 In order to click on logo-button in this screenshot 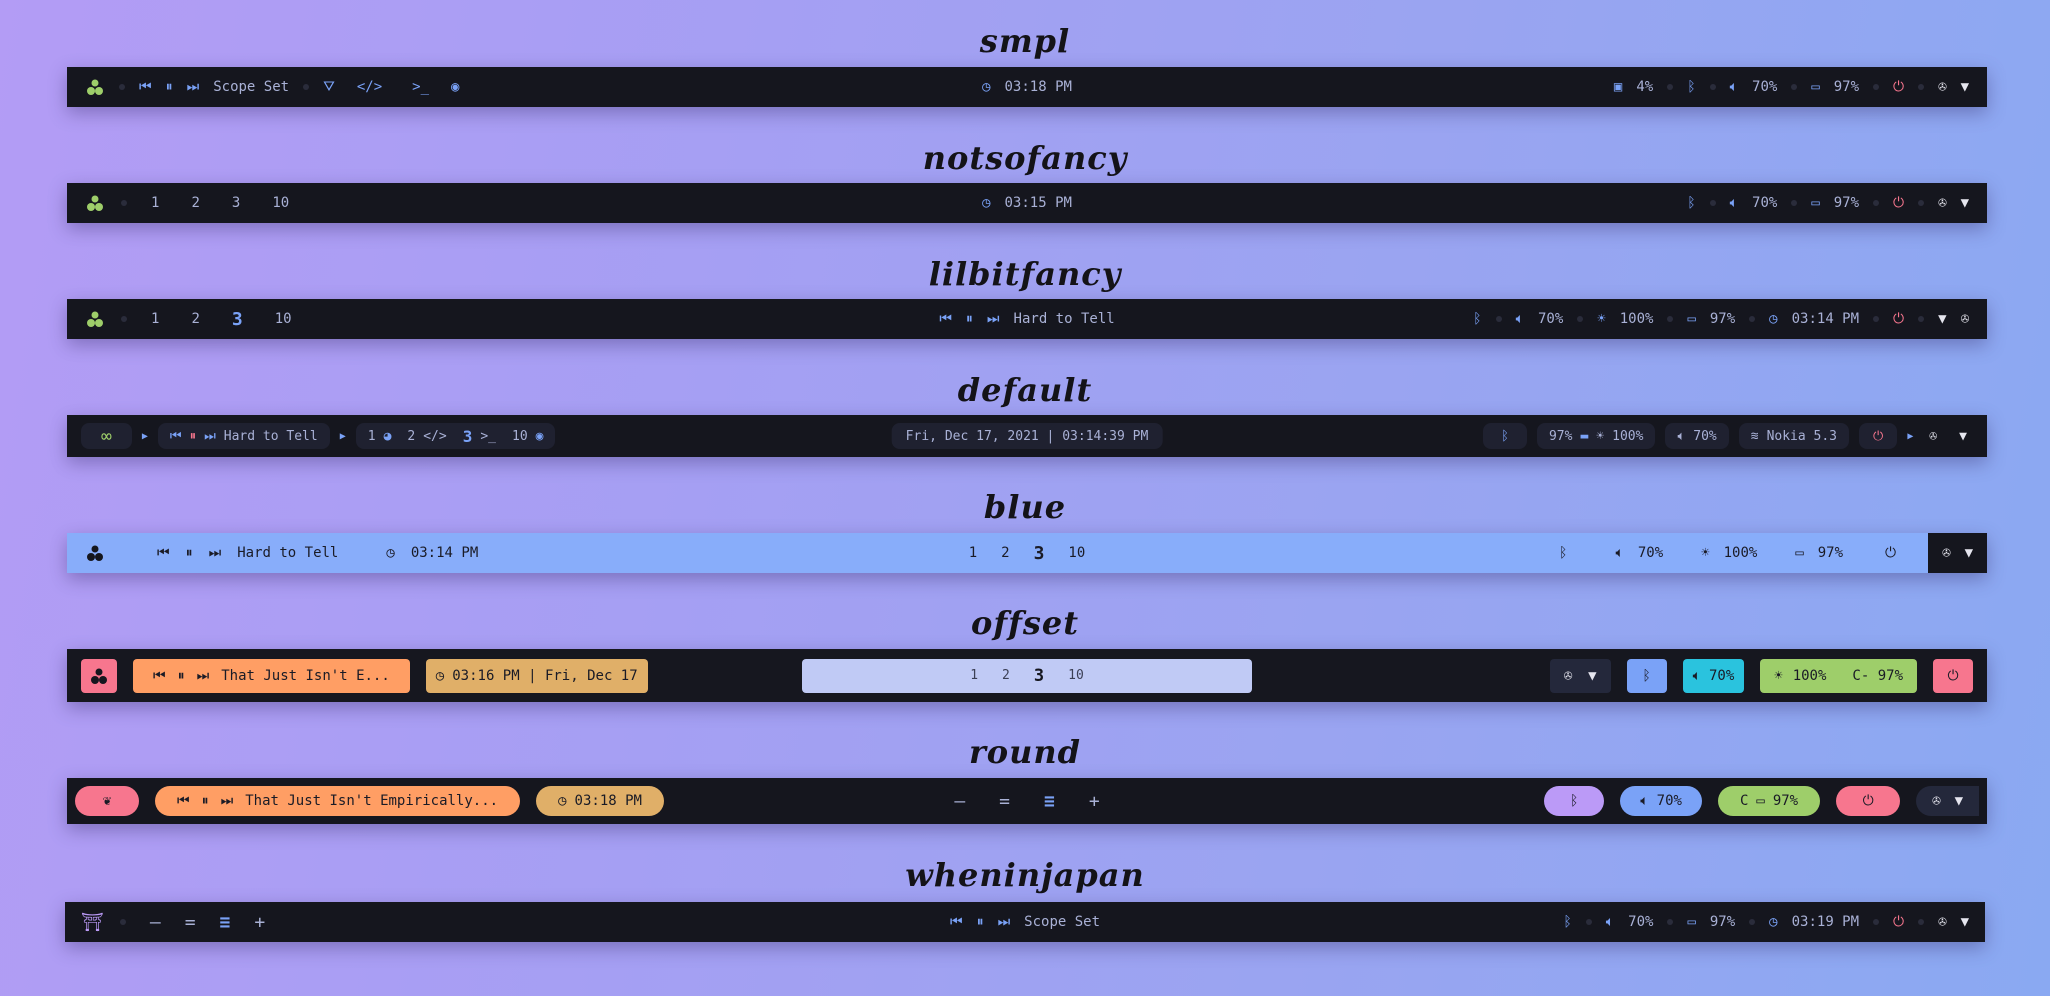, I will do `click(99, 675)`.